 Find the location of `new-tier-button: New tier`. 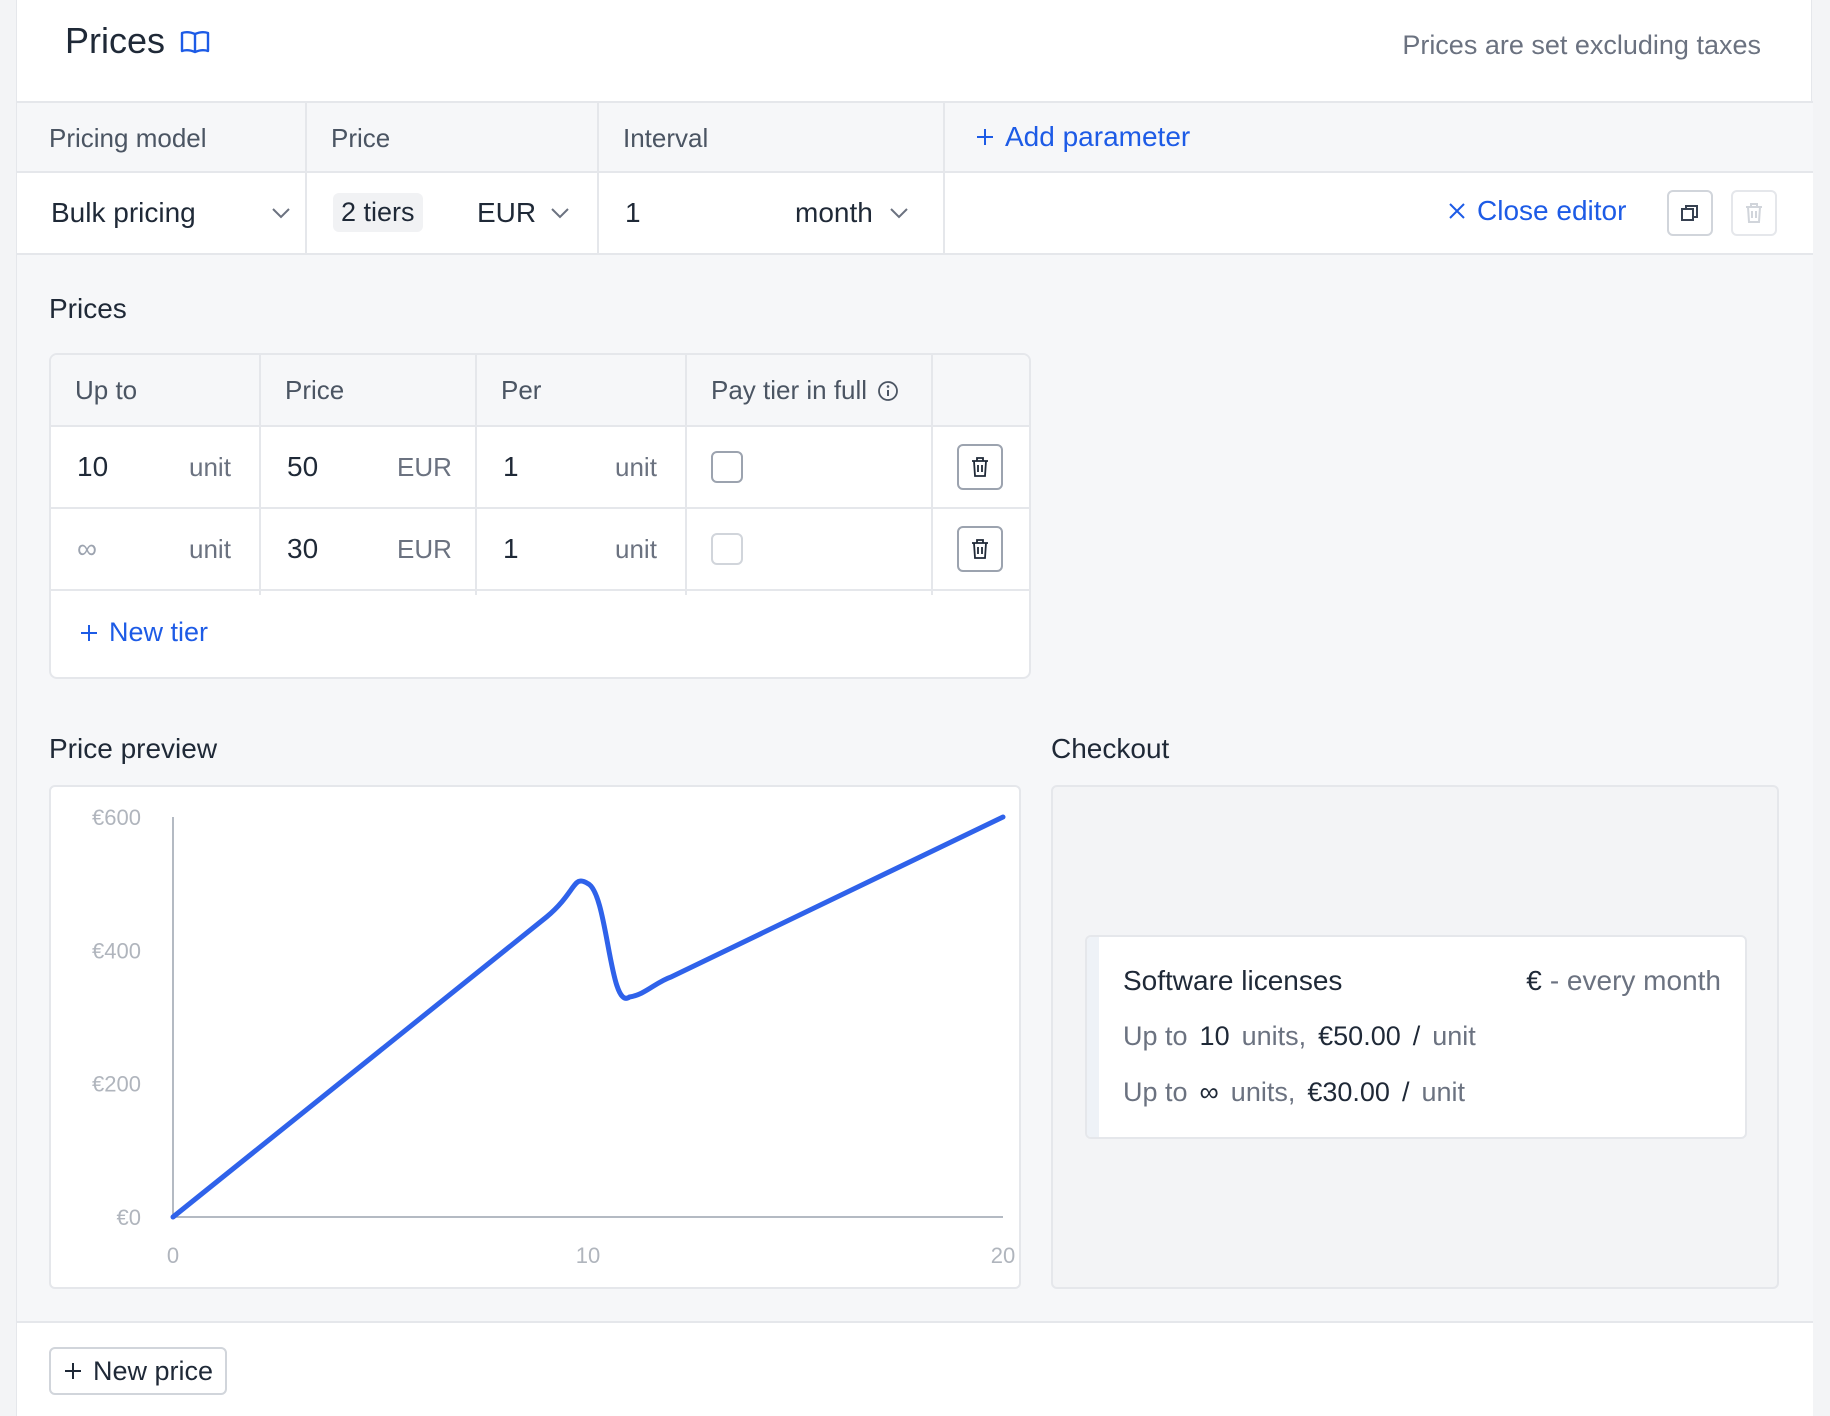

new-tier-button: New tier is located at coordinates (143, 632).